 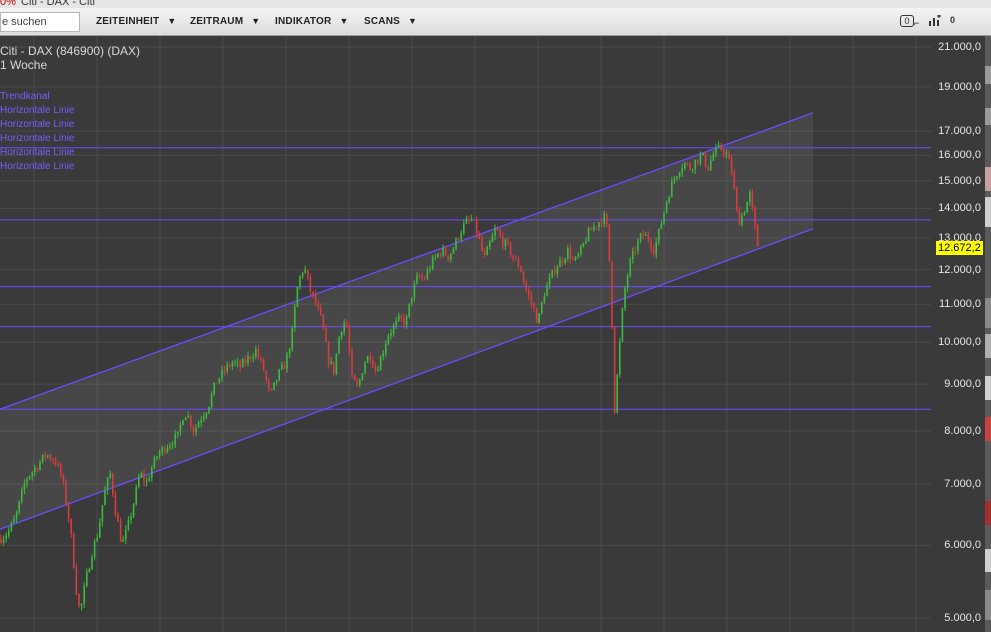 What do you see at coordinates (37, 97) in the screenshot?
I see `legend-item: Trendkanal` at bounding box center [37, 97].